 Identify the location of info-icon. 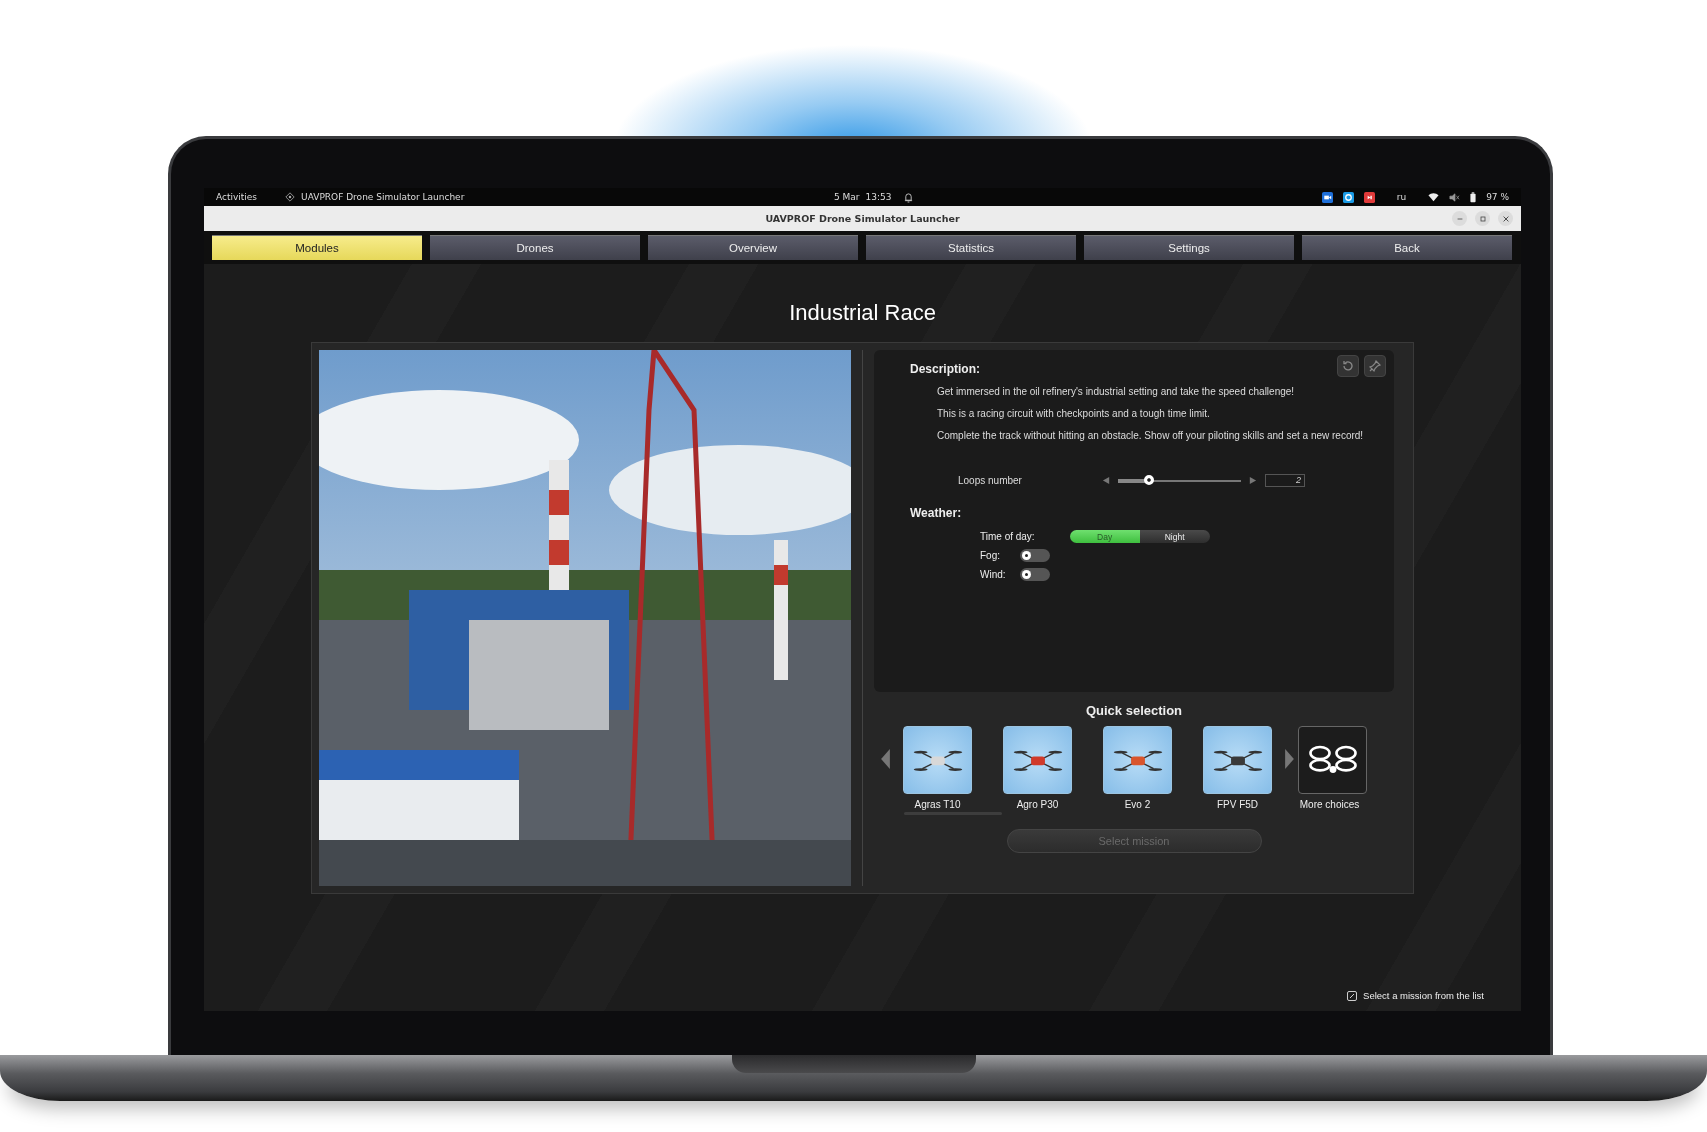
(1352, 995).